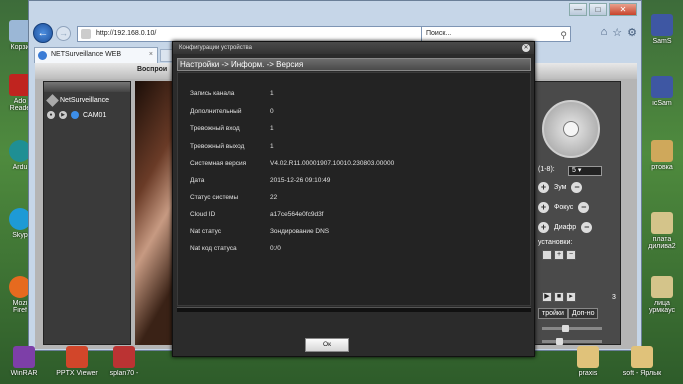 Image resolution: width=683 pixels, height=384 pixels. I want to click on desktop-icon-winrar: WinRAR, so click(24, 361).